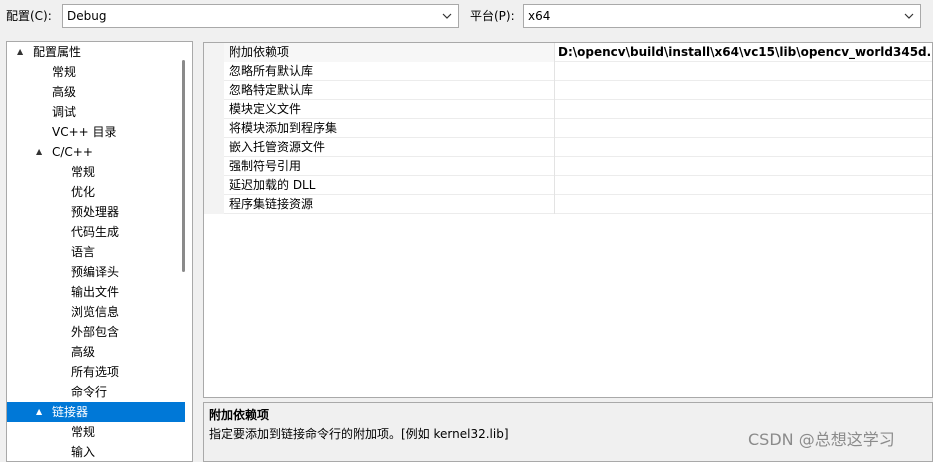  Describe the element at coordinates (277, 147) in the screenshot. I see `property-name: 嵌入托管资源文件` at that location.